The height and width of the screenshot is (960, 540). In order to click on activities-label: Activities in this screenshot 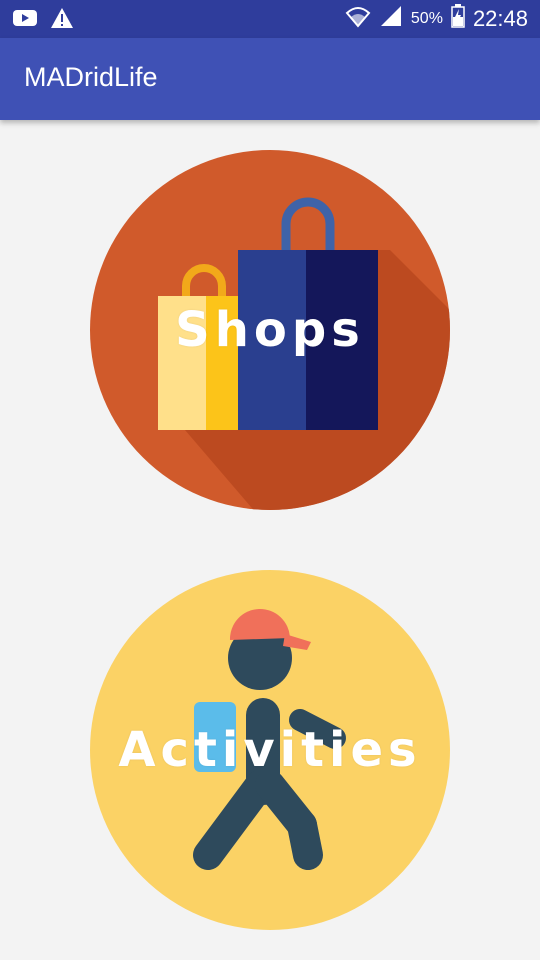, I will do `click(270, 750)`.